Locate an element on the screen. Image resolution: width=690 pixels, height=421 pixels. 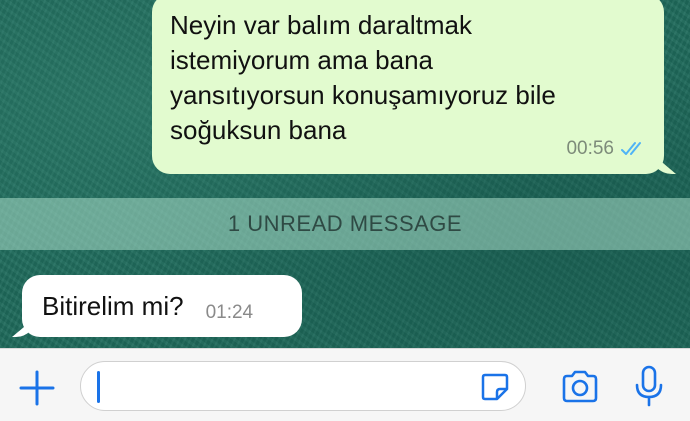
text-caret is located at coordinates (98, 387).